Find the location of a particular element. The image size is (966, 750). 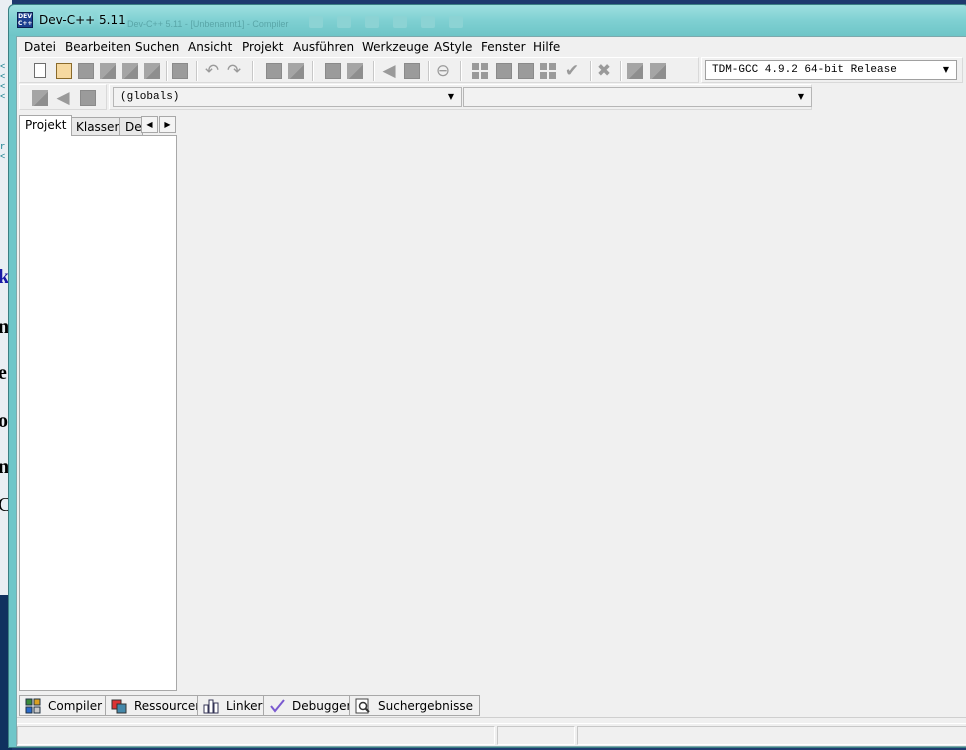

tab-debugger: Debugger is located at coordinates (311, 705).